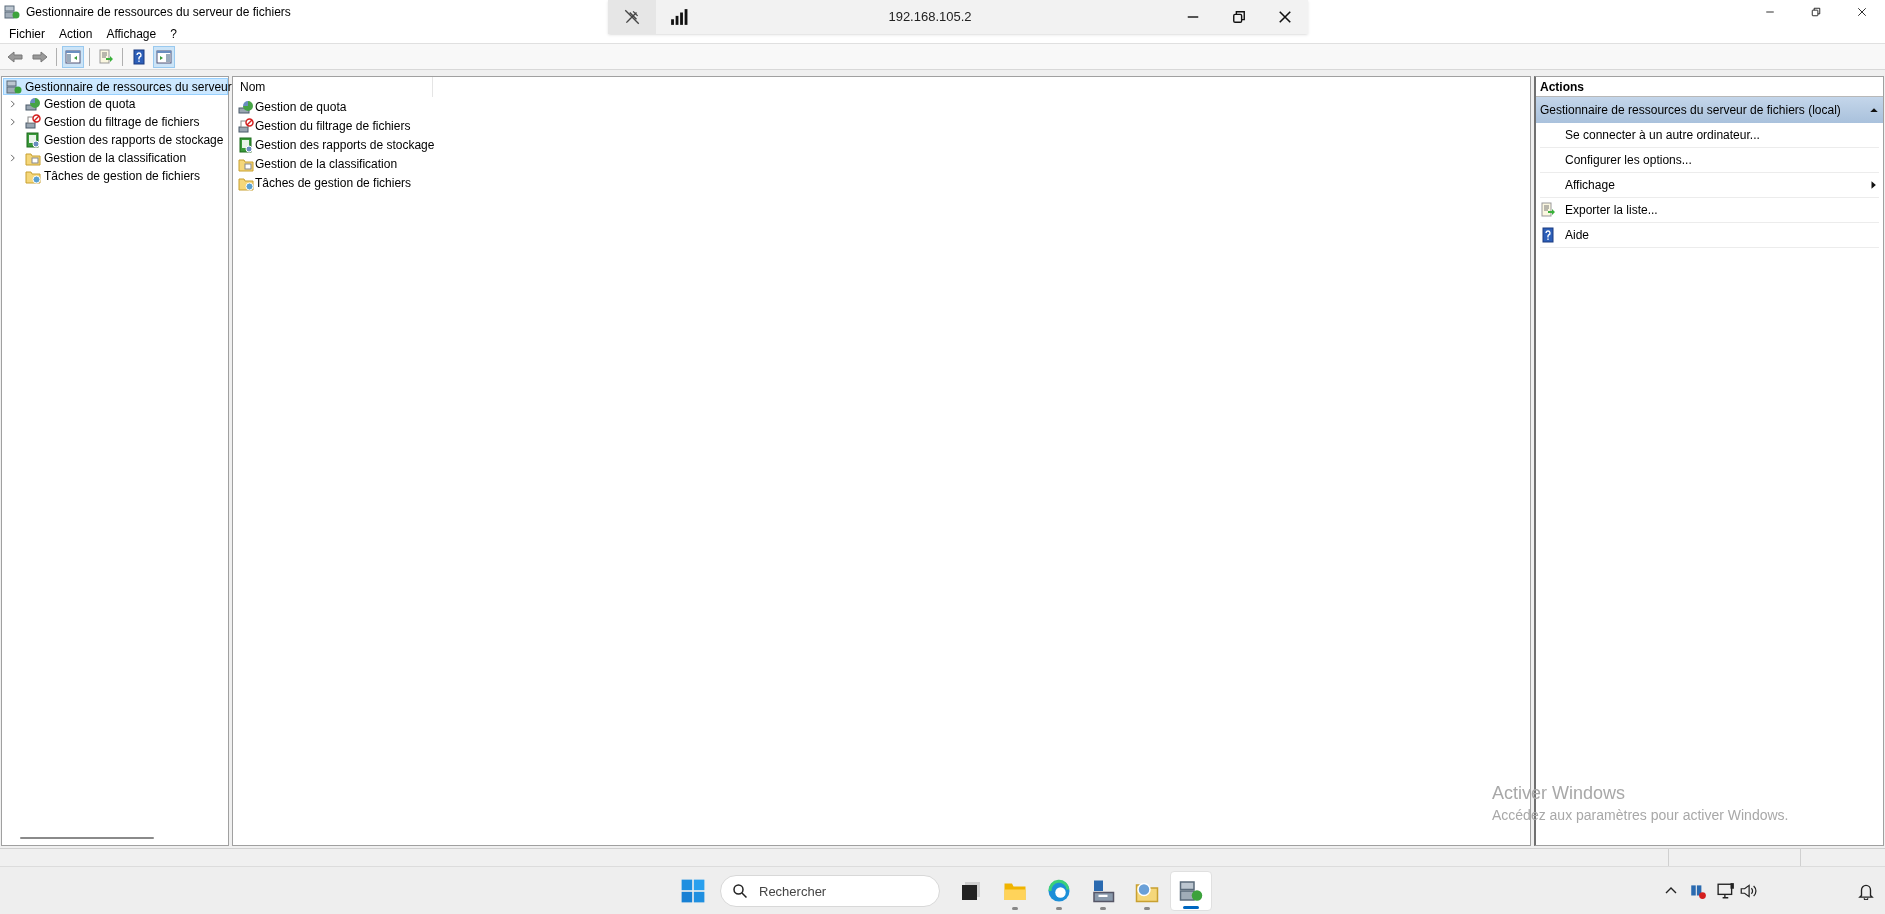 Image resolution: width=1885 pixels, height=914 pixels. What do you see at coordinates (1737, 891) in the screenshot?
I see `network-volume-button` at bounding box center [1737, 891].